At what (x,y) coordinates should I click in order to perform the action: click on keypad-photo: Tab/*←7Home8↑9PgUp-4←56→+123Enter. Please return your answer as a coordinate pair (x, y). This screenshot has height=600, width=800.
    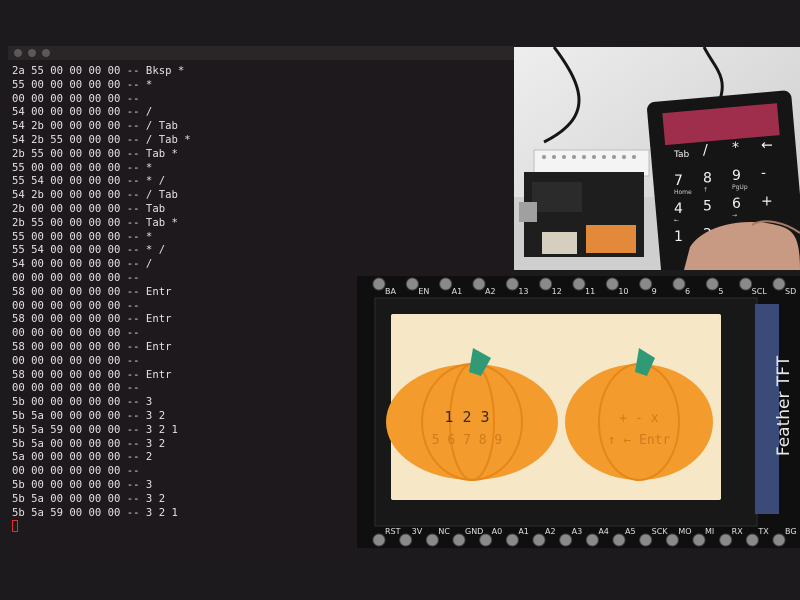
    Looking at the image, I should click on (657, 158).